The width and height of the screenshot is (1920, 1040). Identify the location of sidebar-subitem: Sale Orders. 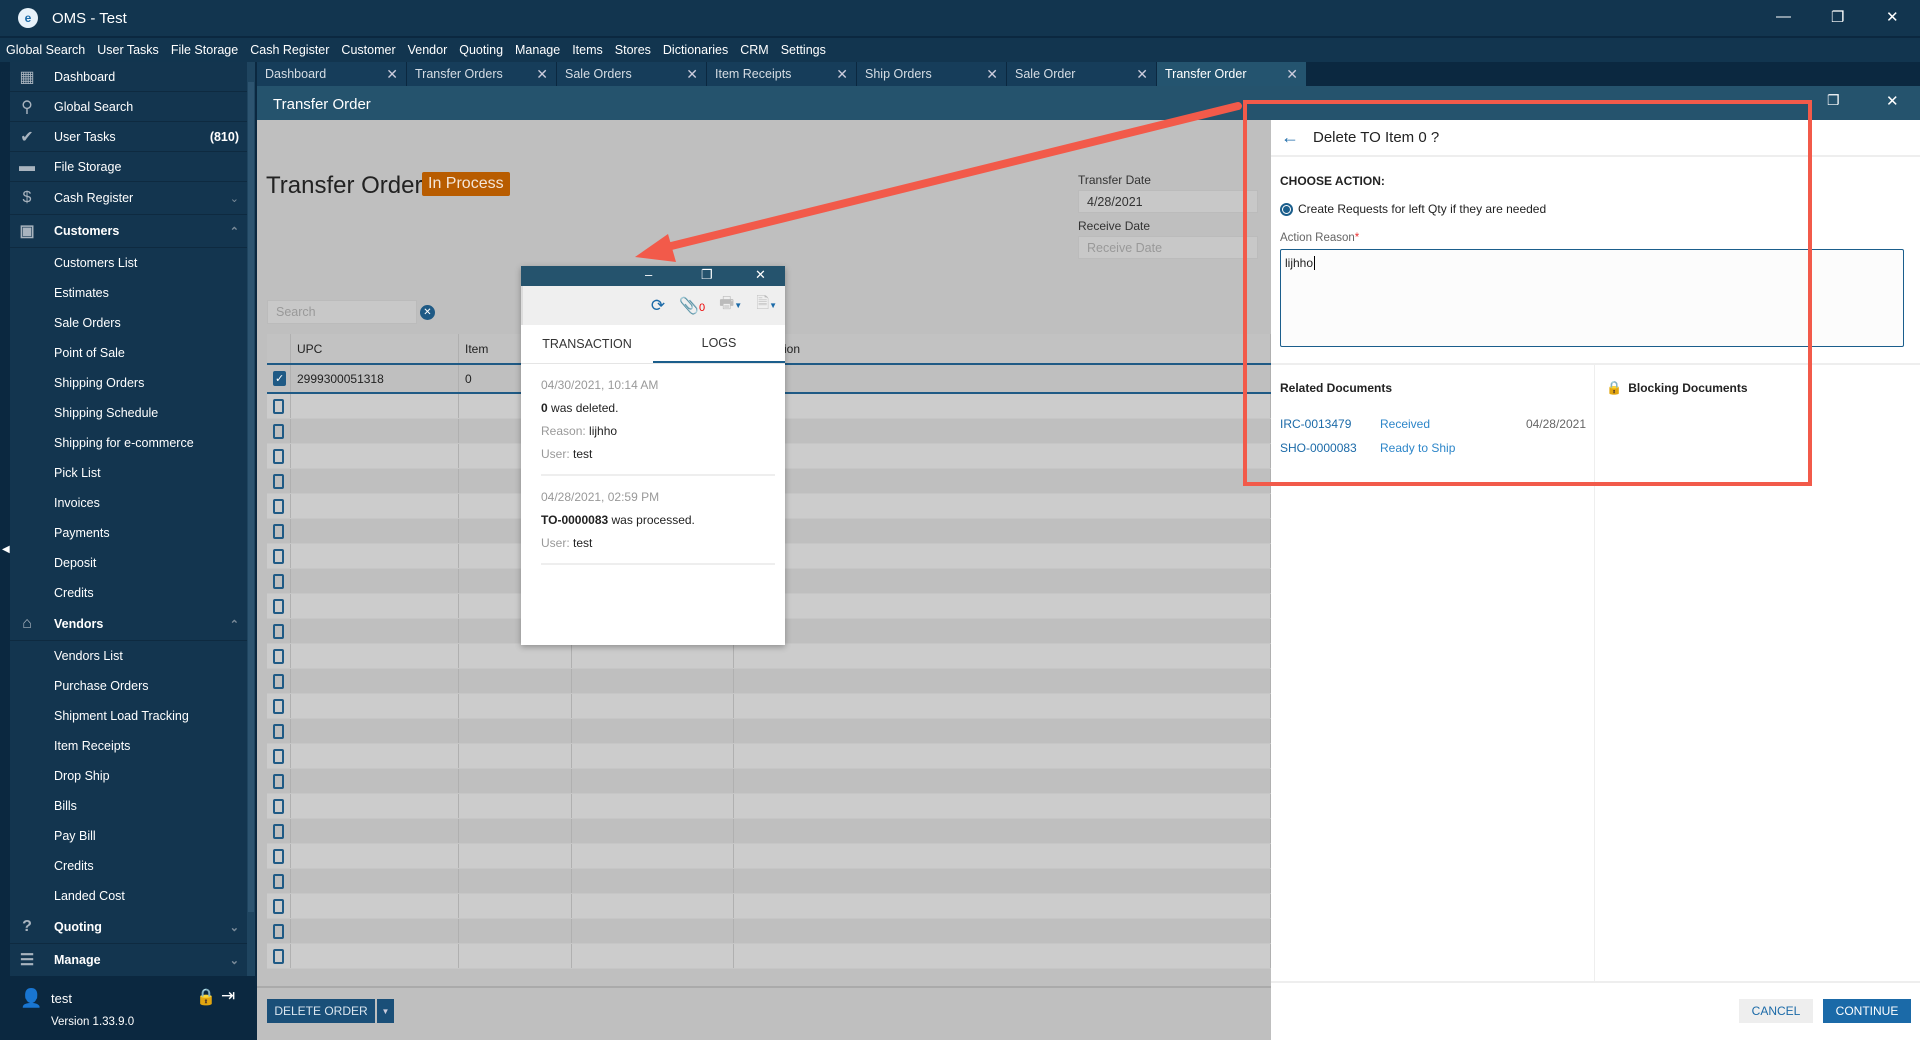
(128, 323).